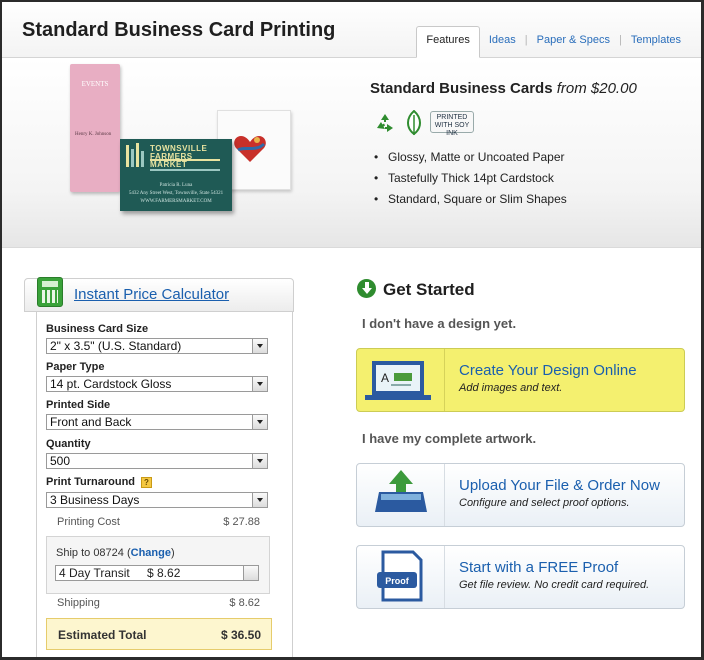 The height and width of the screenshot is (660, 704). Describe the element at coordinates (97, 329) in the screenshot. I see `card-size-label: Business Card Size` at that location.